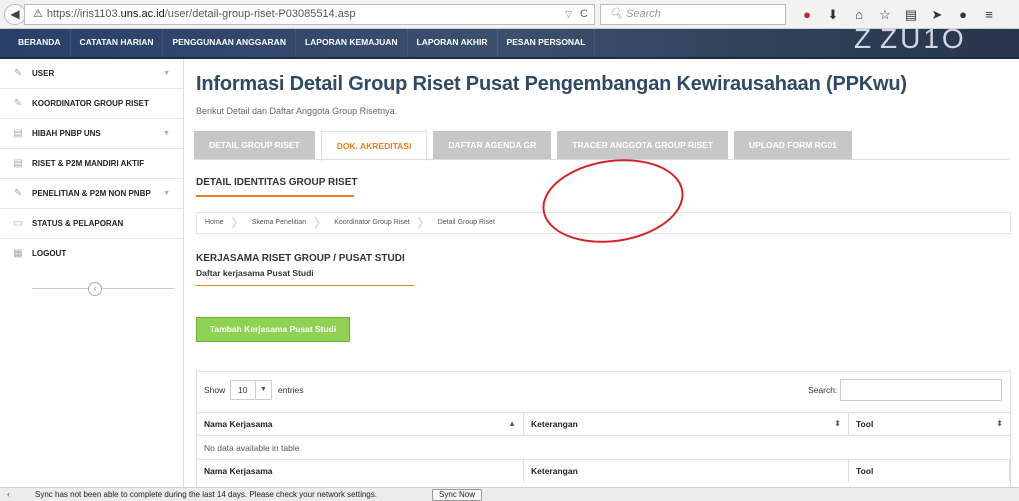  Describe the element at coordinates (300, 258) in the screenshot. I see `kerjasama-heading: KERJASAMA RISET GROUP / PUSAT STUDI` at that location.